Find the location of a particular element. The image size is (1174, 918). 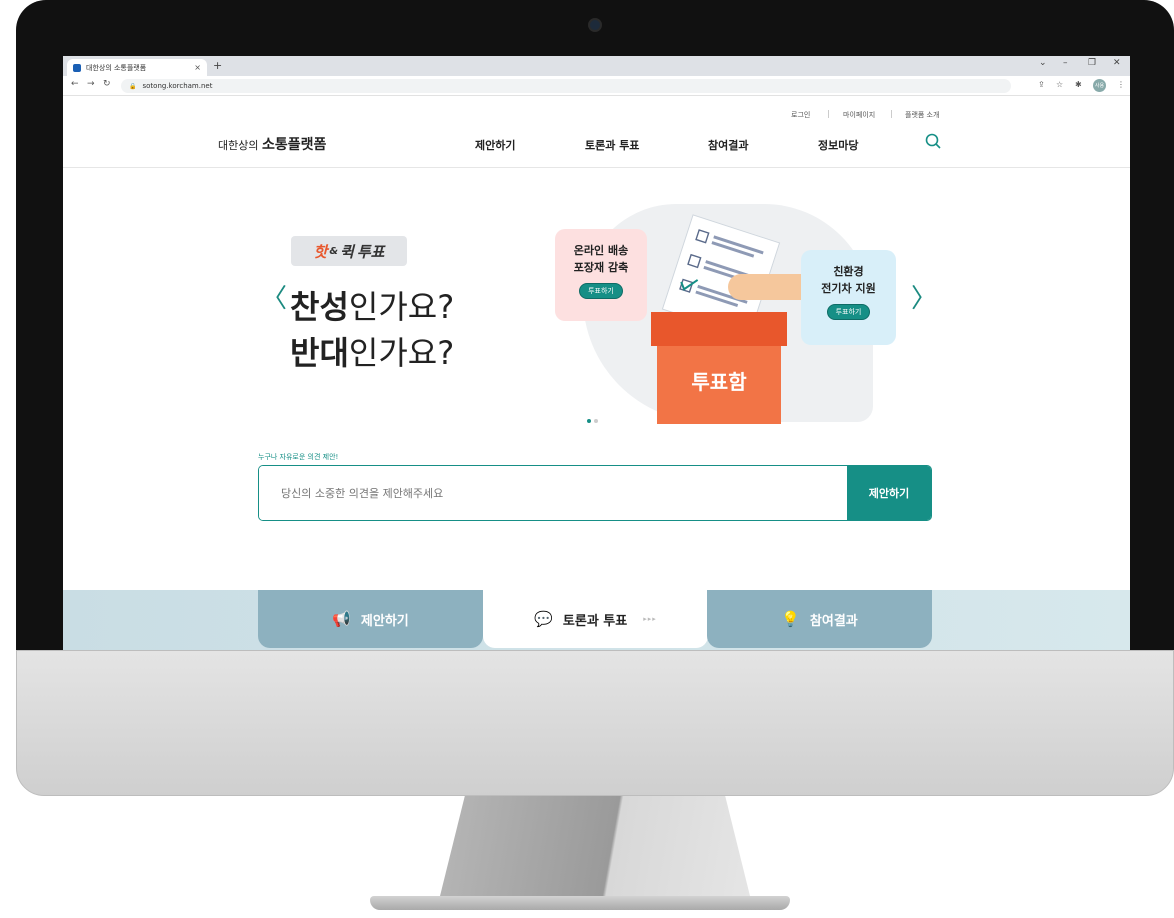

close-icon: × is located at coordinates (197, 67).